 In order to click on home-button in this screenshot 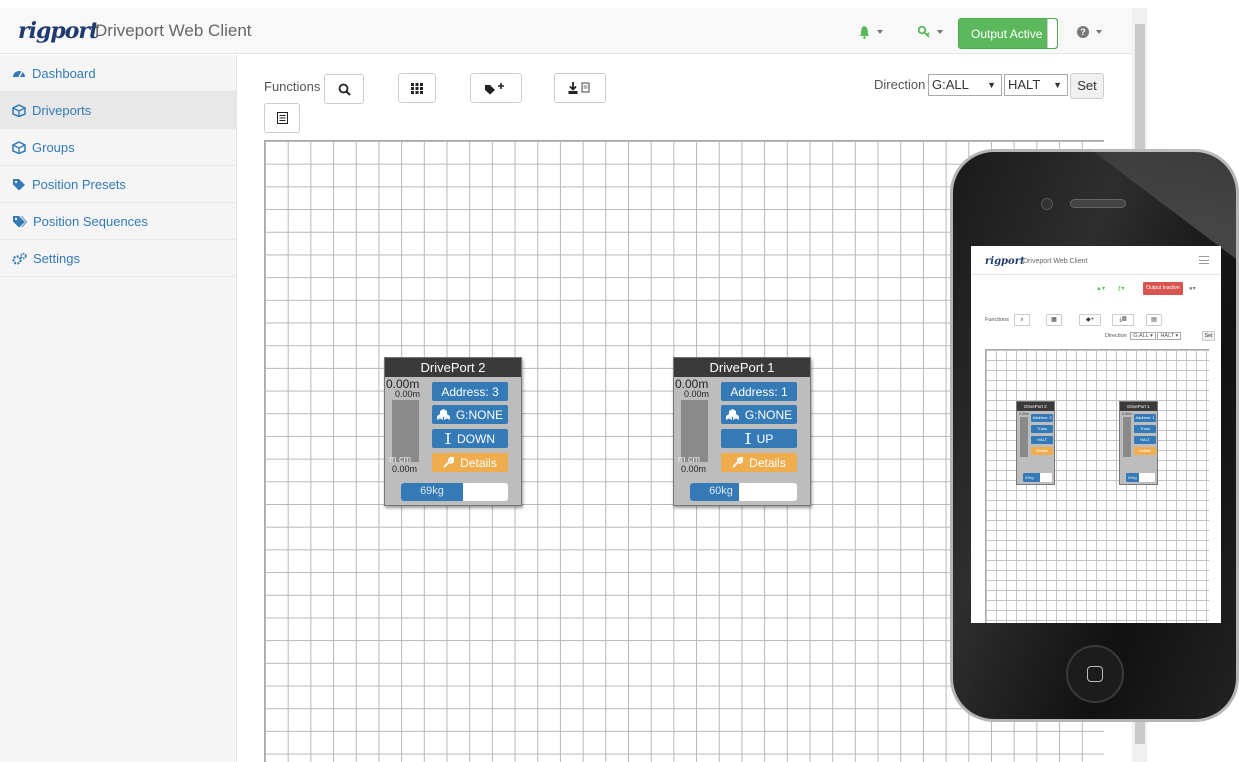, I will do `click(1095, 674)`.